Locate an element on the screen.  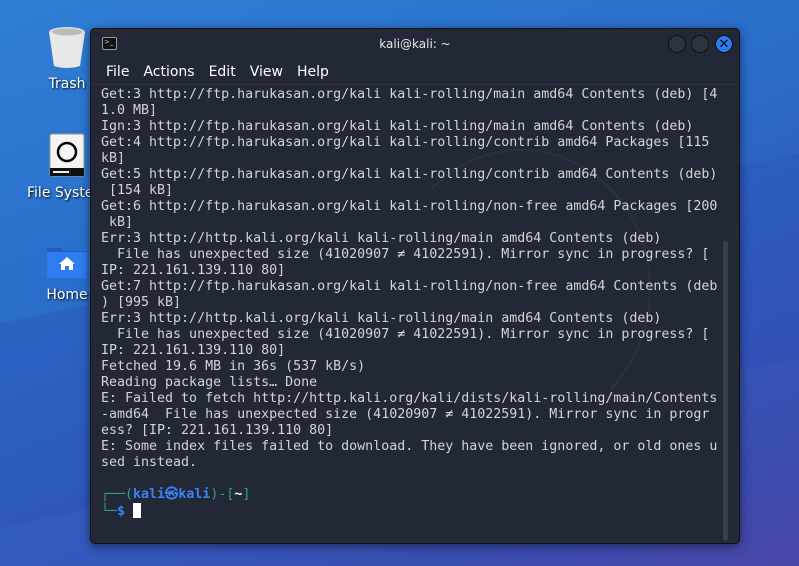
title-bar: >_ kali@kali: ~ ✕ is located at coordinates (415, 44).